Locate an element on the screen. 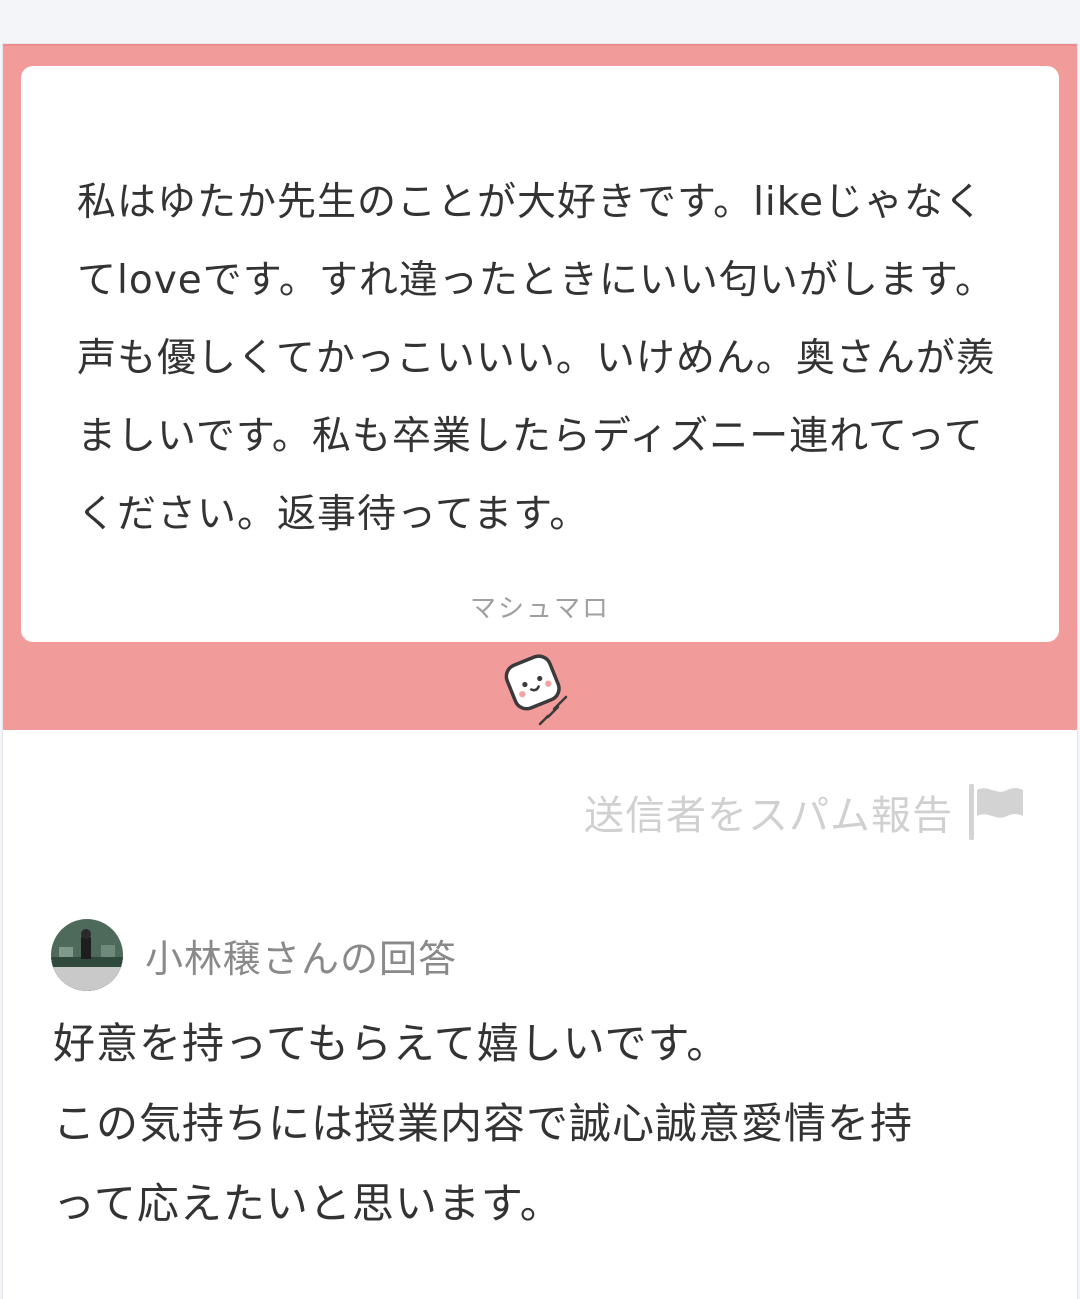 This screenshot has height=1299, width=1080. answer-line: って応えたいと思います。 is located at coordinates (308, 1203).